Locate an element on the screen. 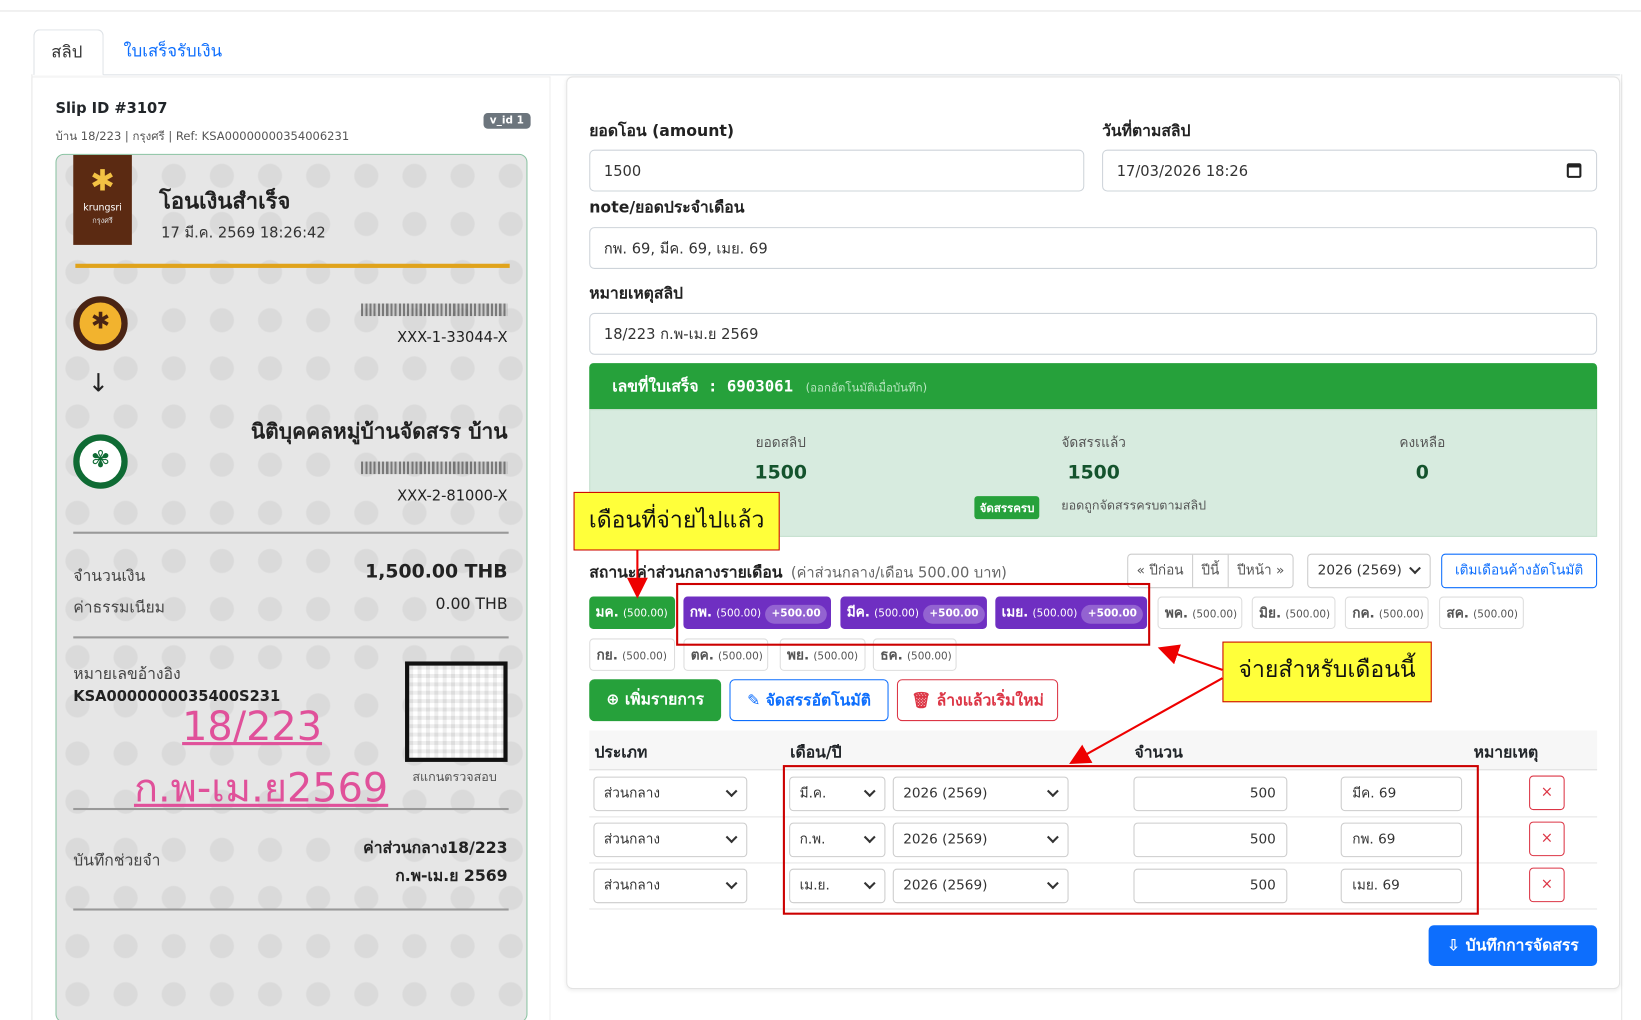 Image resolution: width=1641 pixels, height=1020 pixels. year-select-value: 2026 (2569) is located at coordinates (1359, 571).